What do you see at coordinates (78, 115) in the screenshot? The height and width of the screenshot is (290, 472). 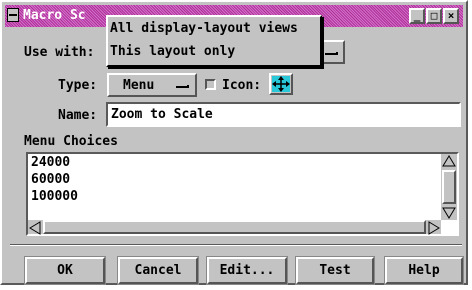 I see `name-label: Name:` at bounding box center [78, 115].